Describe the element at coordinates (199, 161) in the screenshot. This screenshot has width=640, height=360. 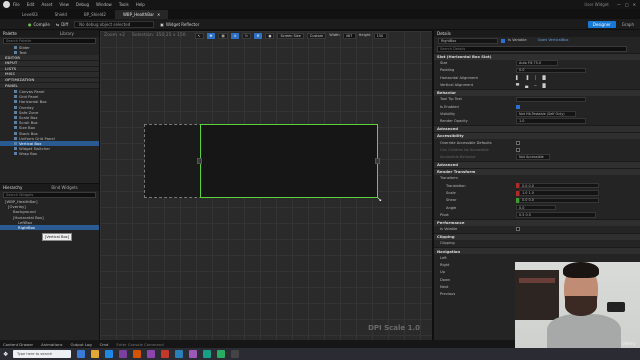
I see `resize-handle-left` at that location.